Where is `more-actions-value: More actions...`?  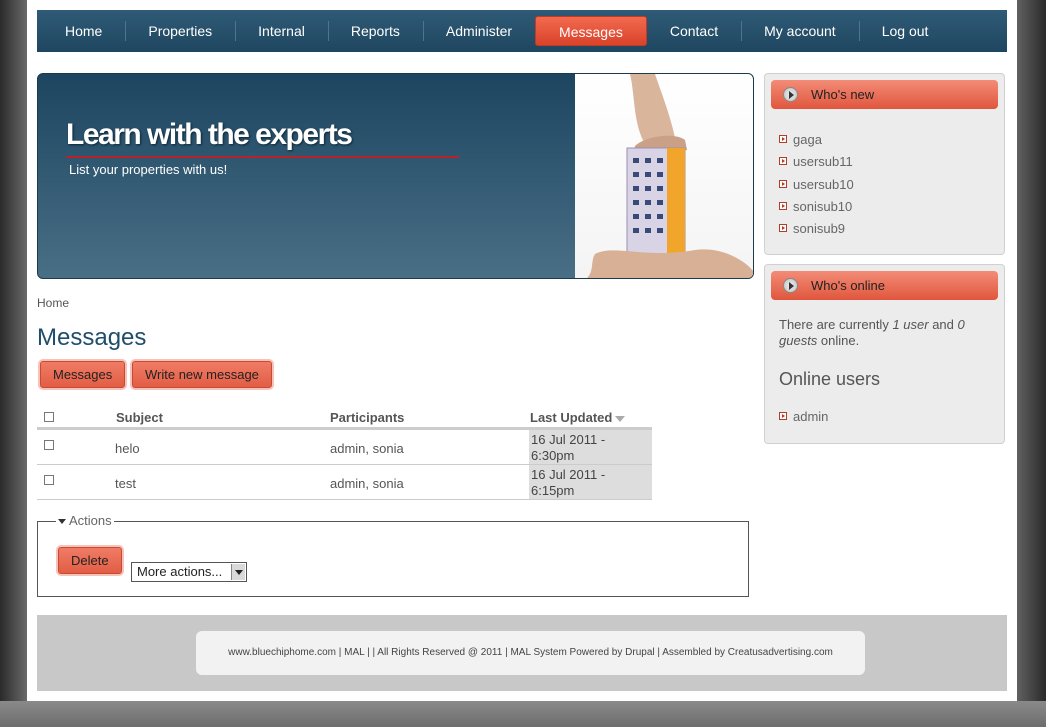 more-actions-value: More actions... is located at coordinates (180, 571).